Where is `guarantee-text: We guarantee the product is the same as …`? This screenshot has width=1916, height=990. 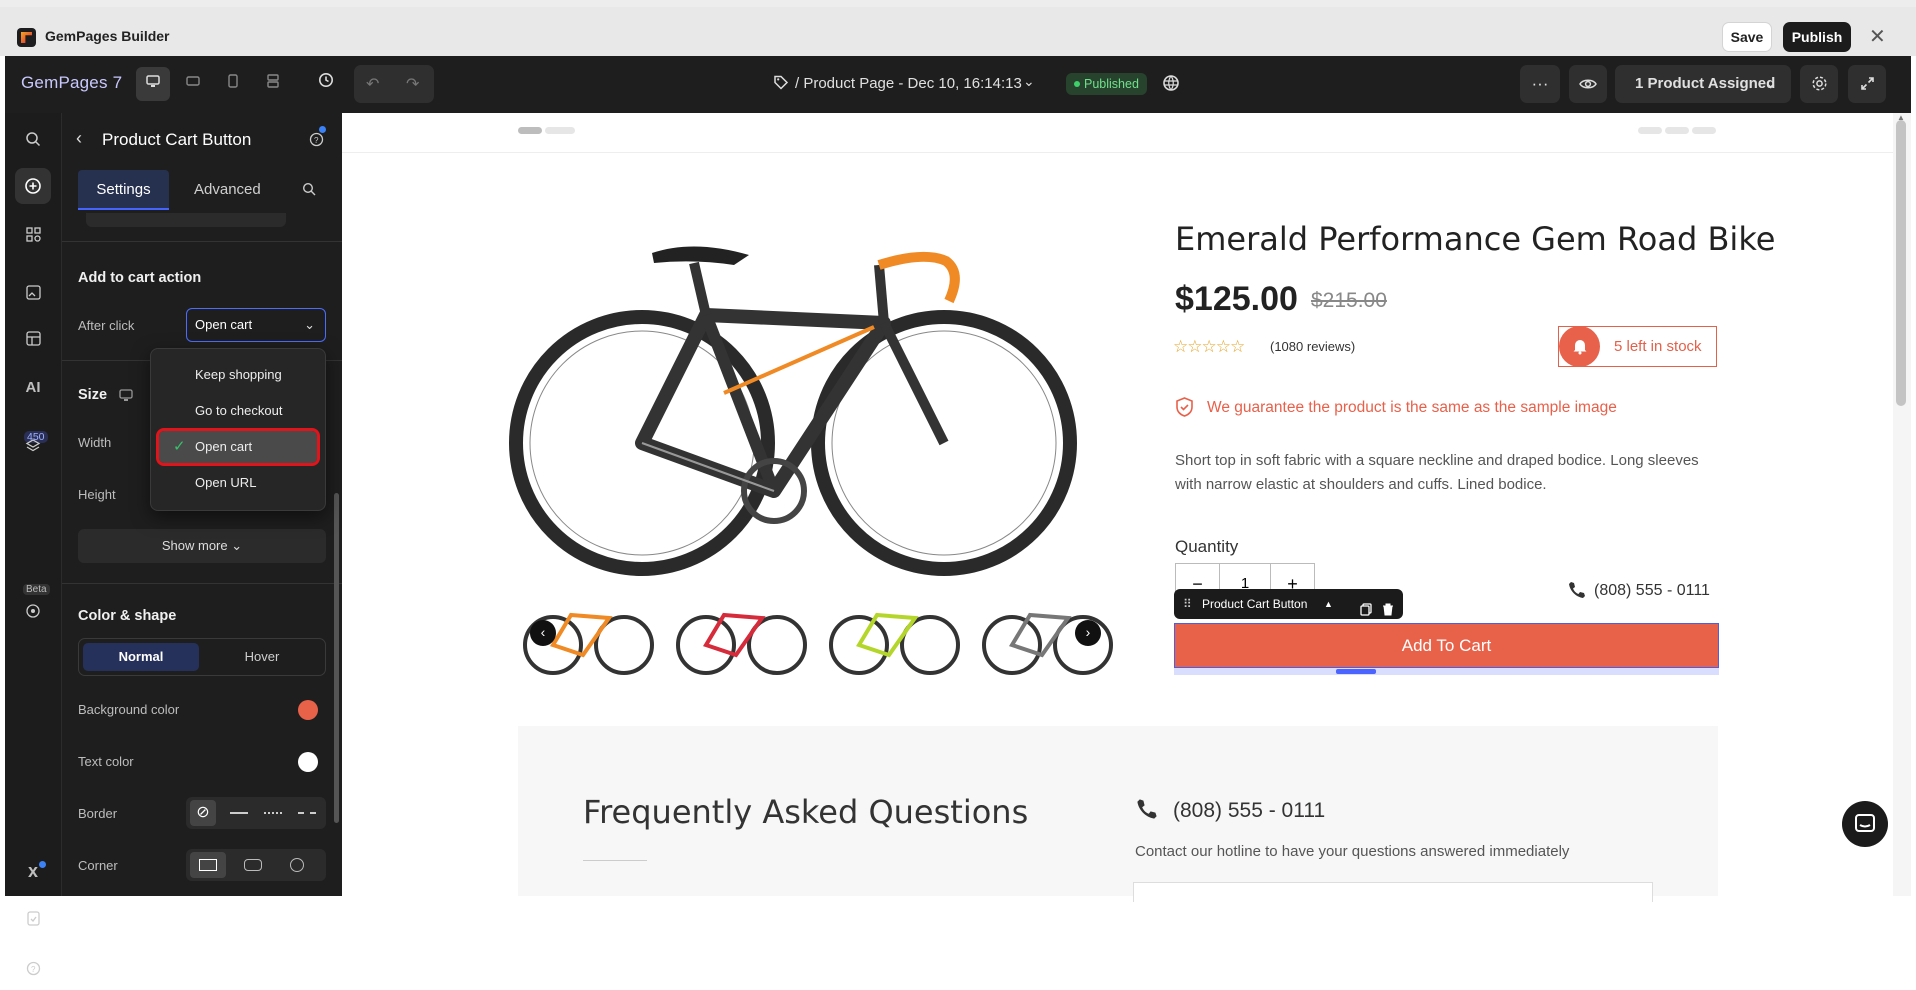
guarantee-text: We guarantee the product is the same as … is located at coordinates (1412, 407).